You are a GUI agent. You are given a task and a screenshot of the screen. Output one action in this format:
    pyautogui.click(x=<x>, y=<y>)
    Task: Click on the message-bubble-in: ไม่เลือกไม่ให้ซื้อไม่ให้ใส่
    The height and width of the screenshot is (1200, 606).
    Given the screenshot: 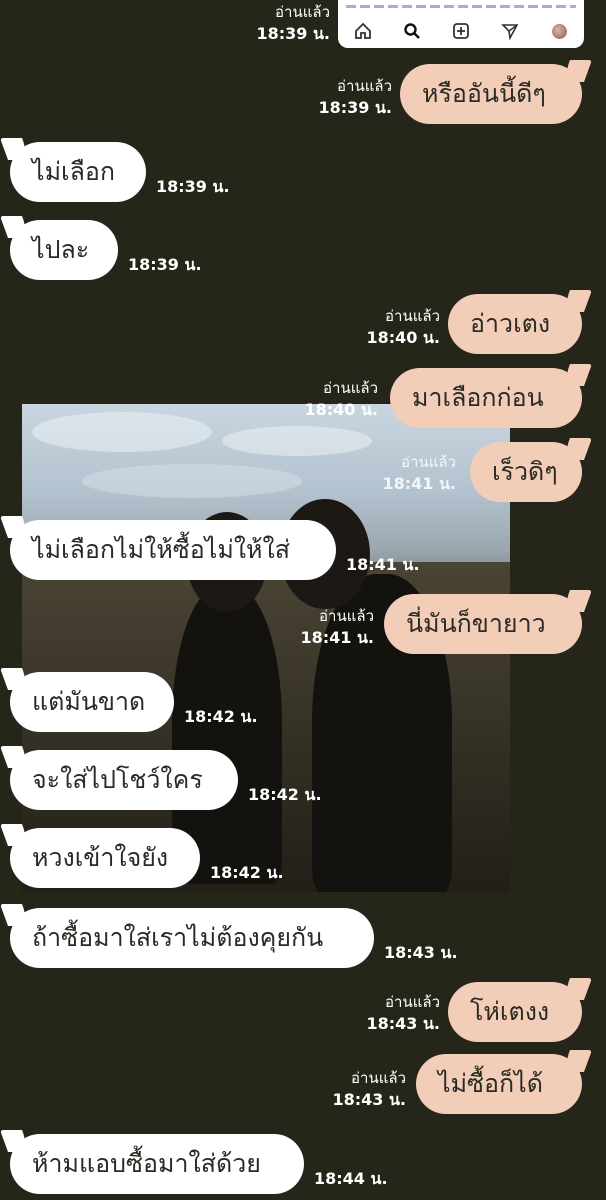 What is the action you would take?
    pyautogui.click(x=173, y=550)
    